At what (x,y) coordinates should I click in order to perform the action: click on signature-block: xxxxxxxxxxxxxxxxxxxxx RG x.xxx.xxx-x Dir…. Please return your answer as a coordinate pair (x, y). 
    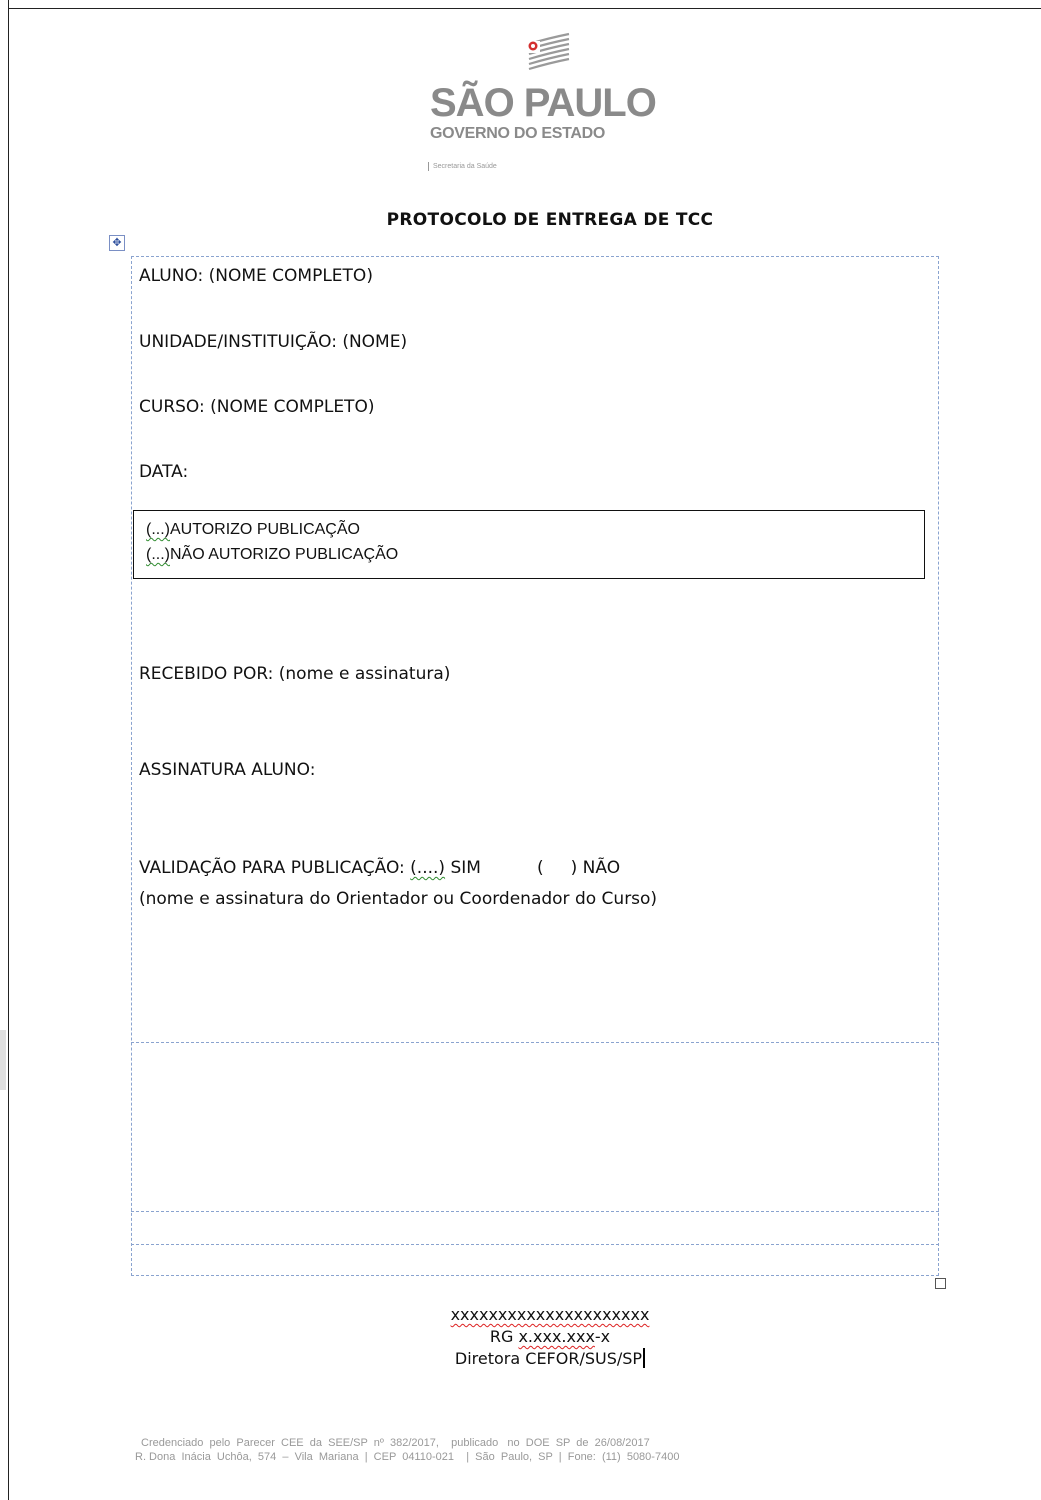
    Looking at the image, I should click on (550, 1337).